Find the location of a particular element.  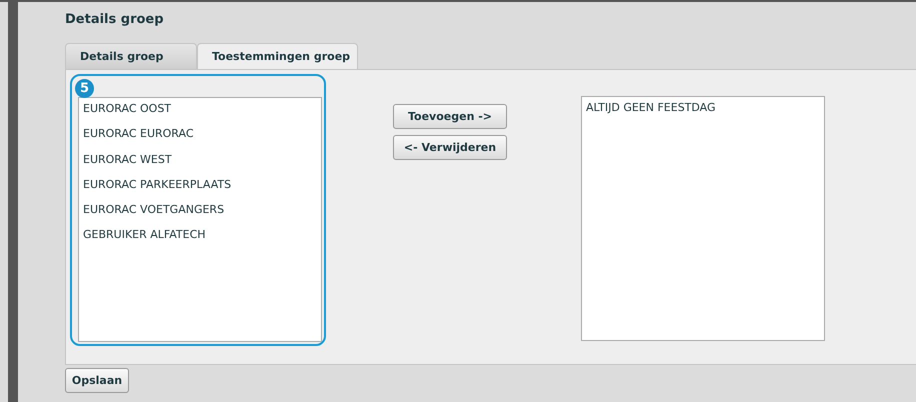

list-item: GEBRUIKER ALFATECH is located at coordinates (202, 241).